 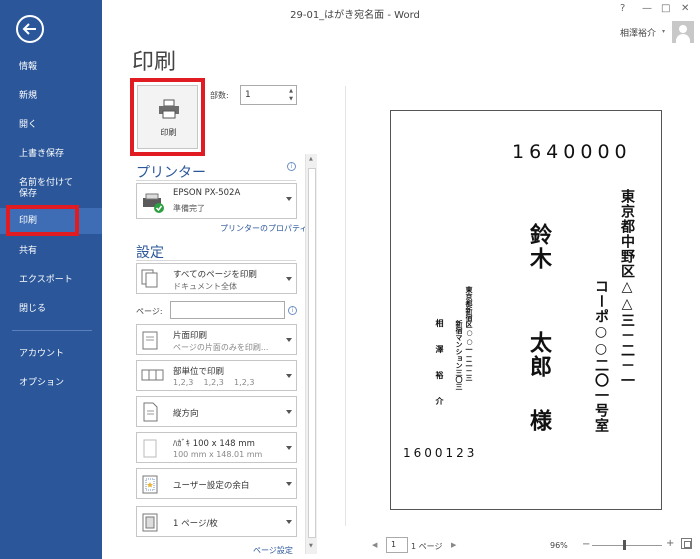 What do you see at coordinates (199, 372) in the screenshot?
I see `collate-label: 部単位で印刷` at bounding box center [199, 372].